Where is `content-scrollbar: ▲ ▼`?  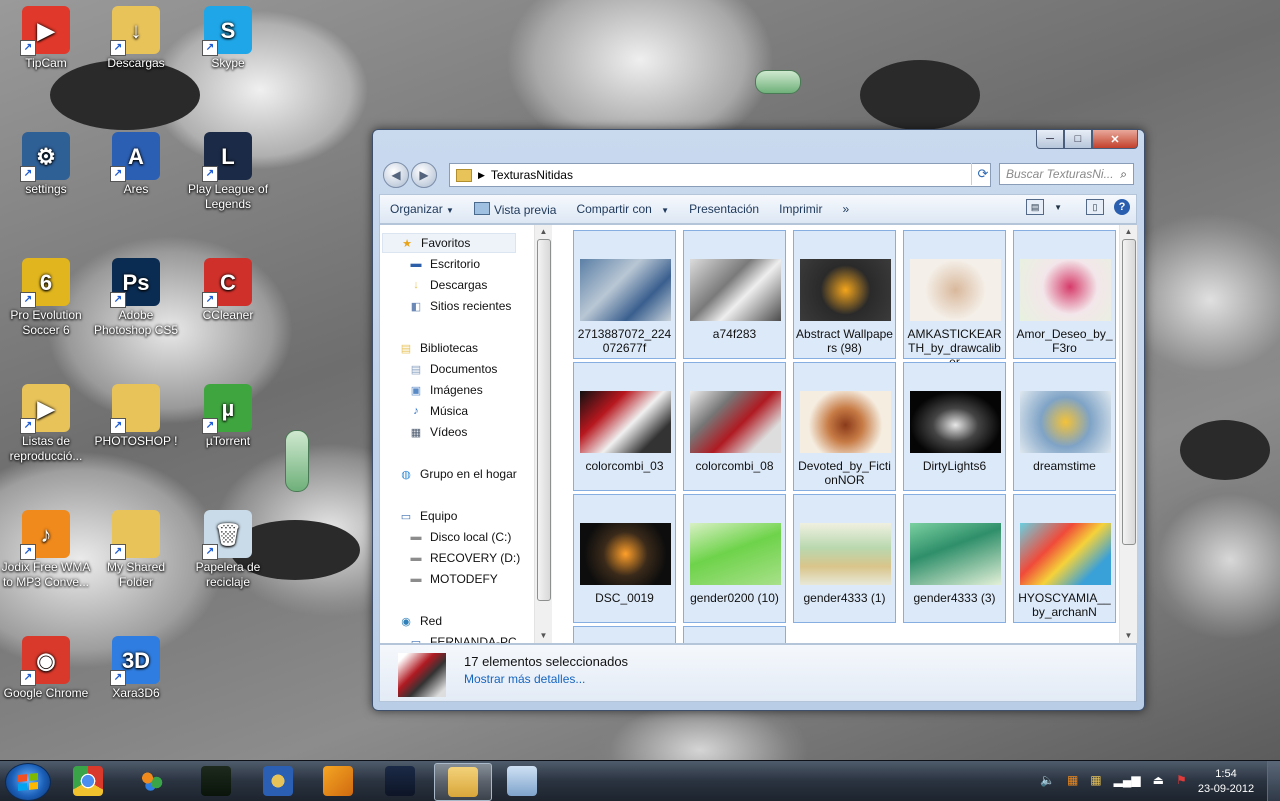
content-scrollbar: ▲ ▼ is located at coordinates (1128, 434).